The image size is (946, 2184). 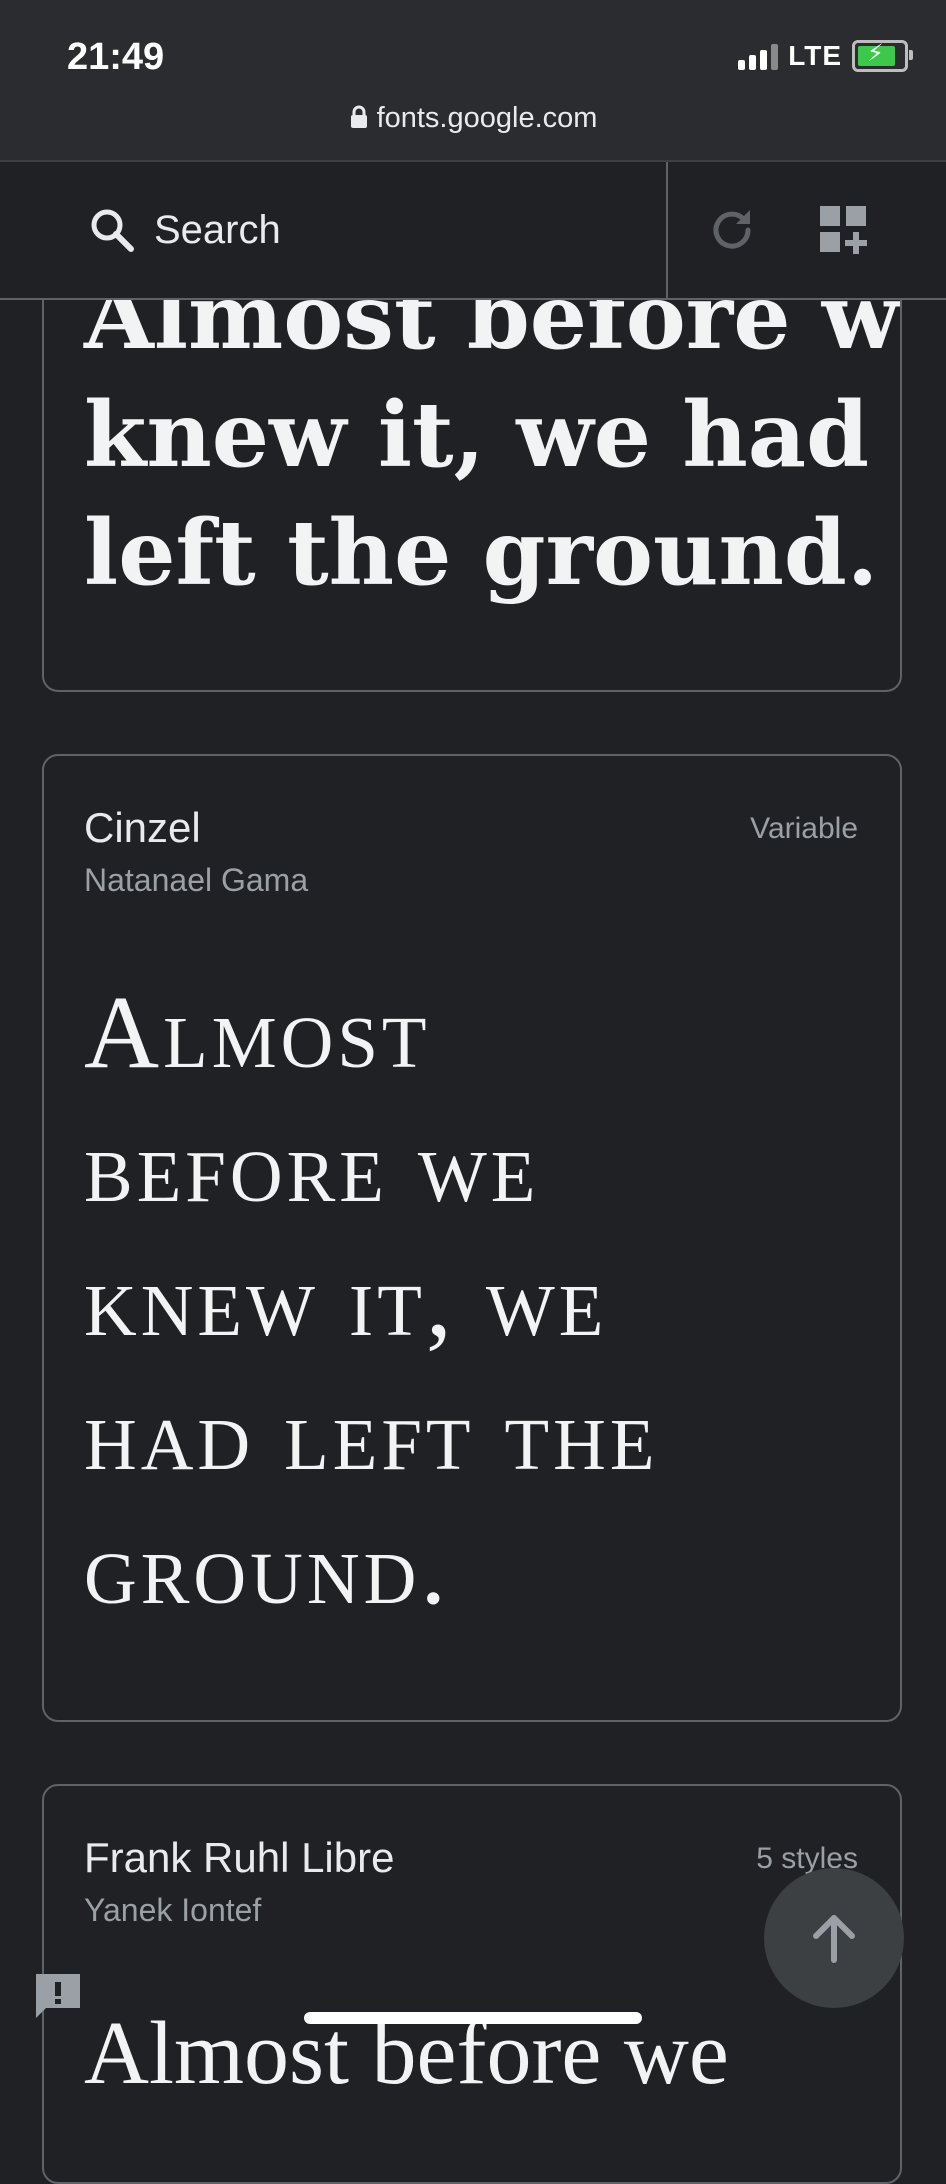 I want to click on feedback-icon, so click(x=58, y=1996).